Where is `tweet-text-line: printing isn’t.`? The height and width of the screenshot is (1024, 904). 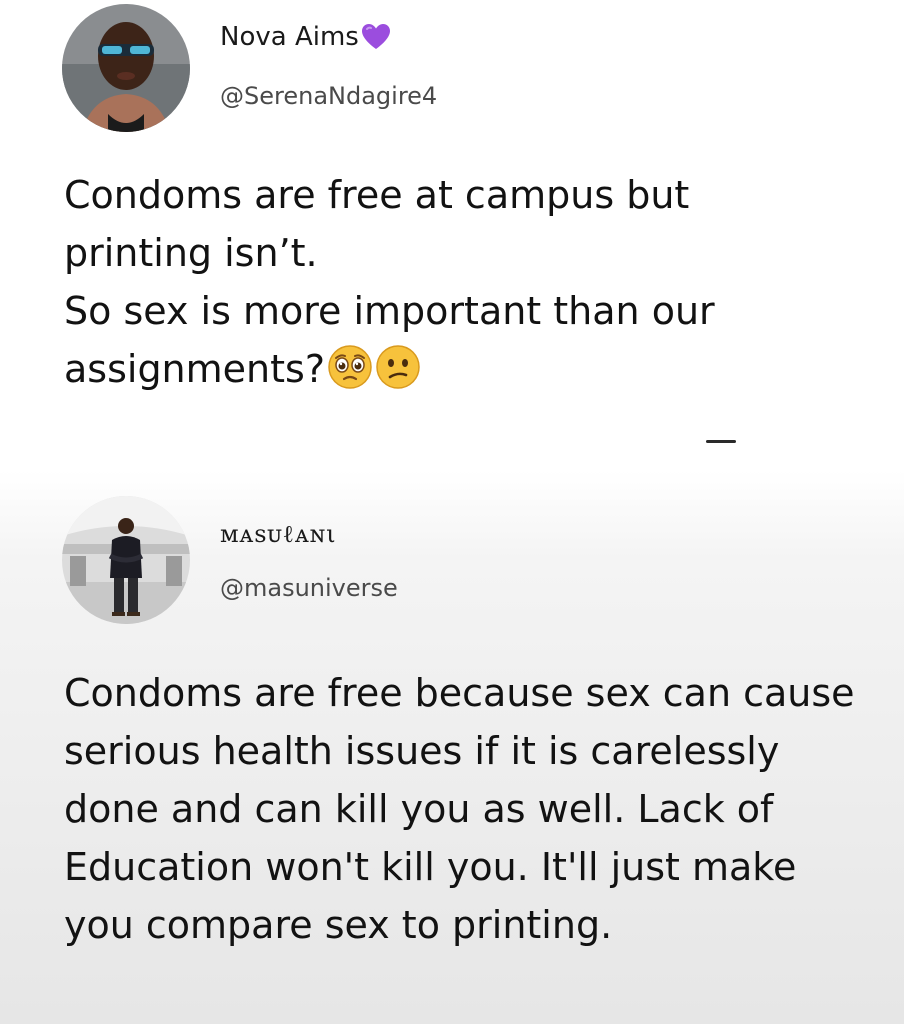 tweet-text-line: printing isn’t. is located at coordinates (191, 253).